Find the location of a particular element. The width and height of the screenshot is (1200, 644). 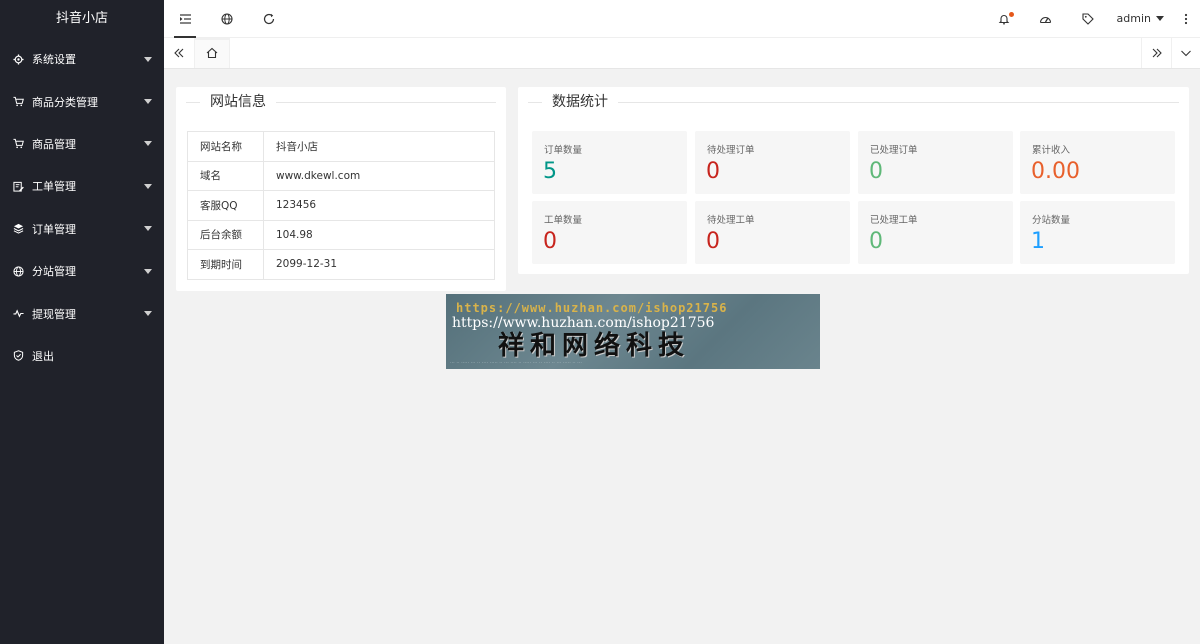

sidebar-item-label: 商品分类管理 is located at coordinates (65, 102).